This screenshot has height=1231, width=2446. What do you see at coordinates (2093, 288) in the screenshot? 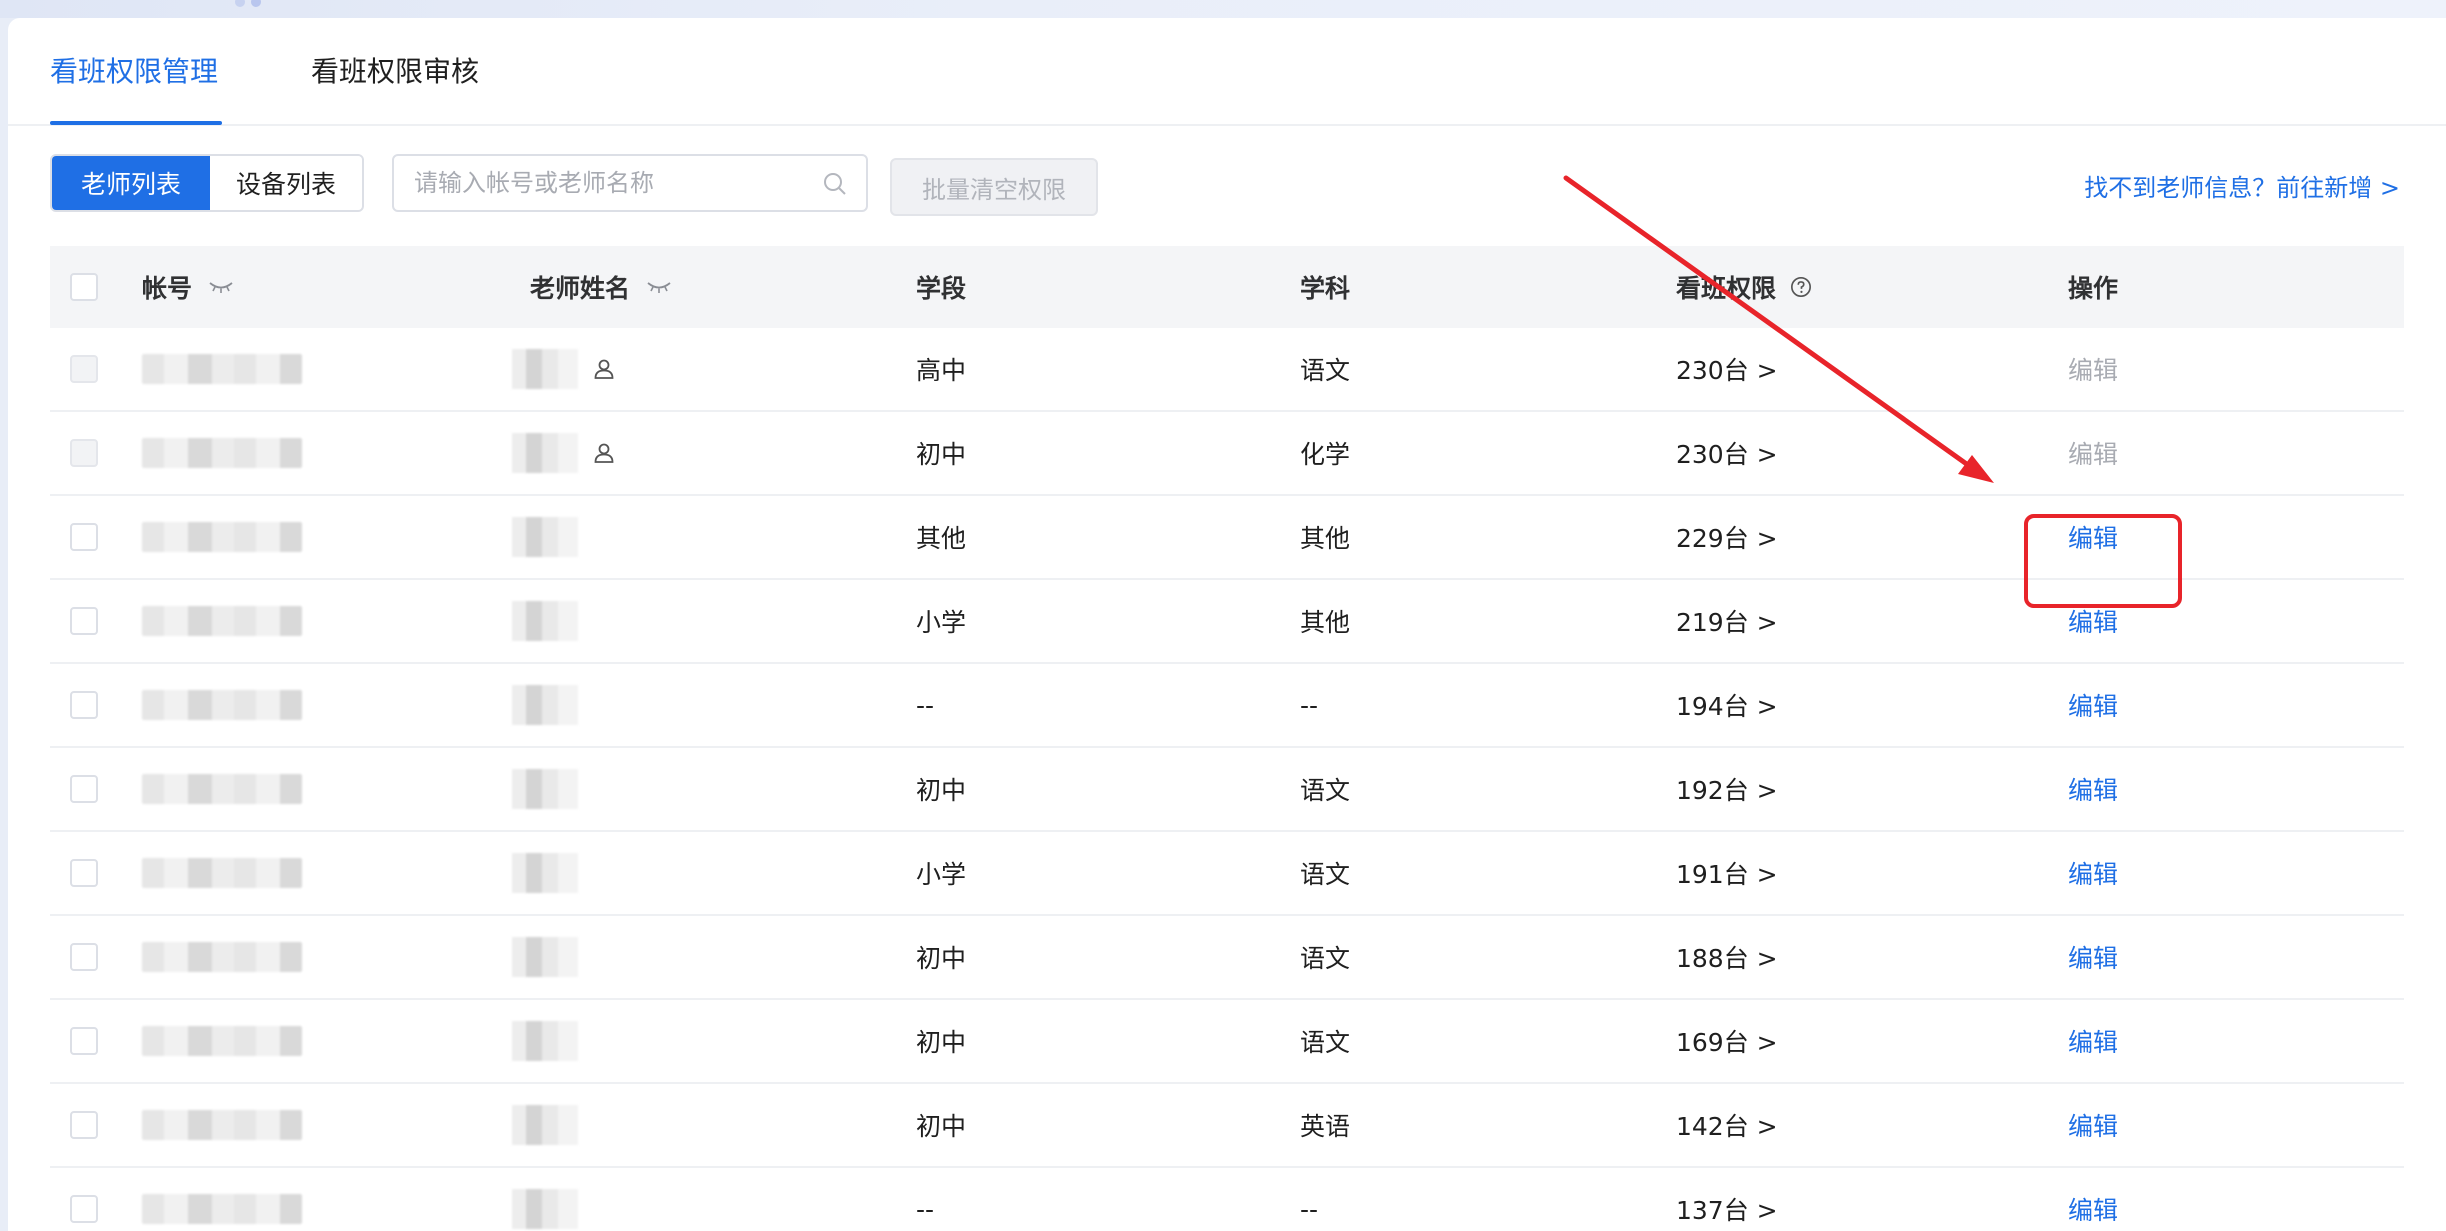
I see `header-action: 操作` at bounding box center [2093, 288].